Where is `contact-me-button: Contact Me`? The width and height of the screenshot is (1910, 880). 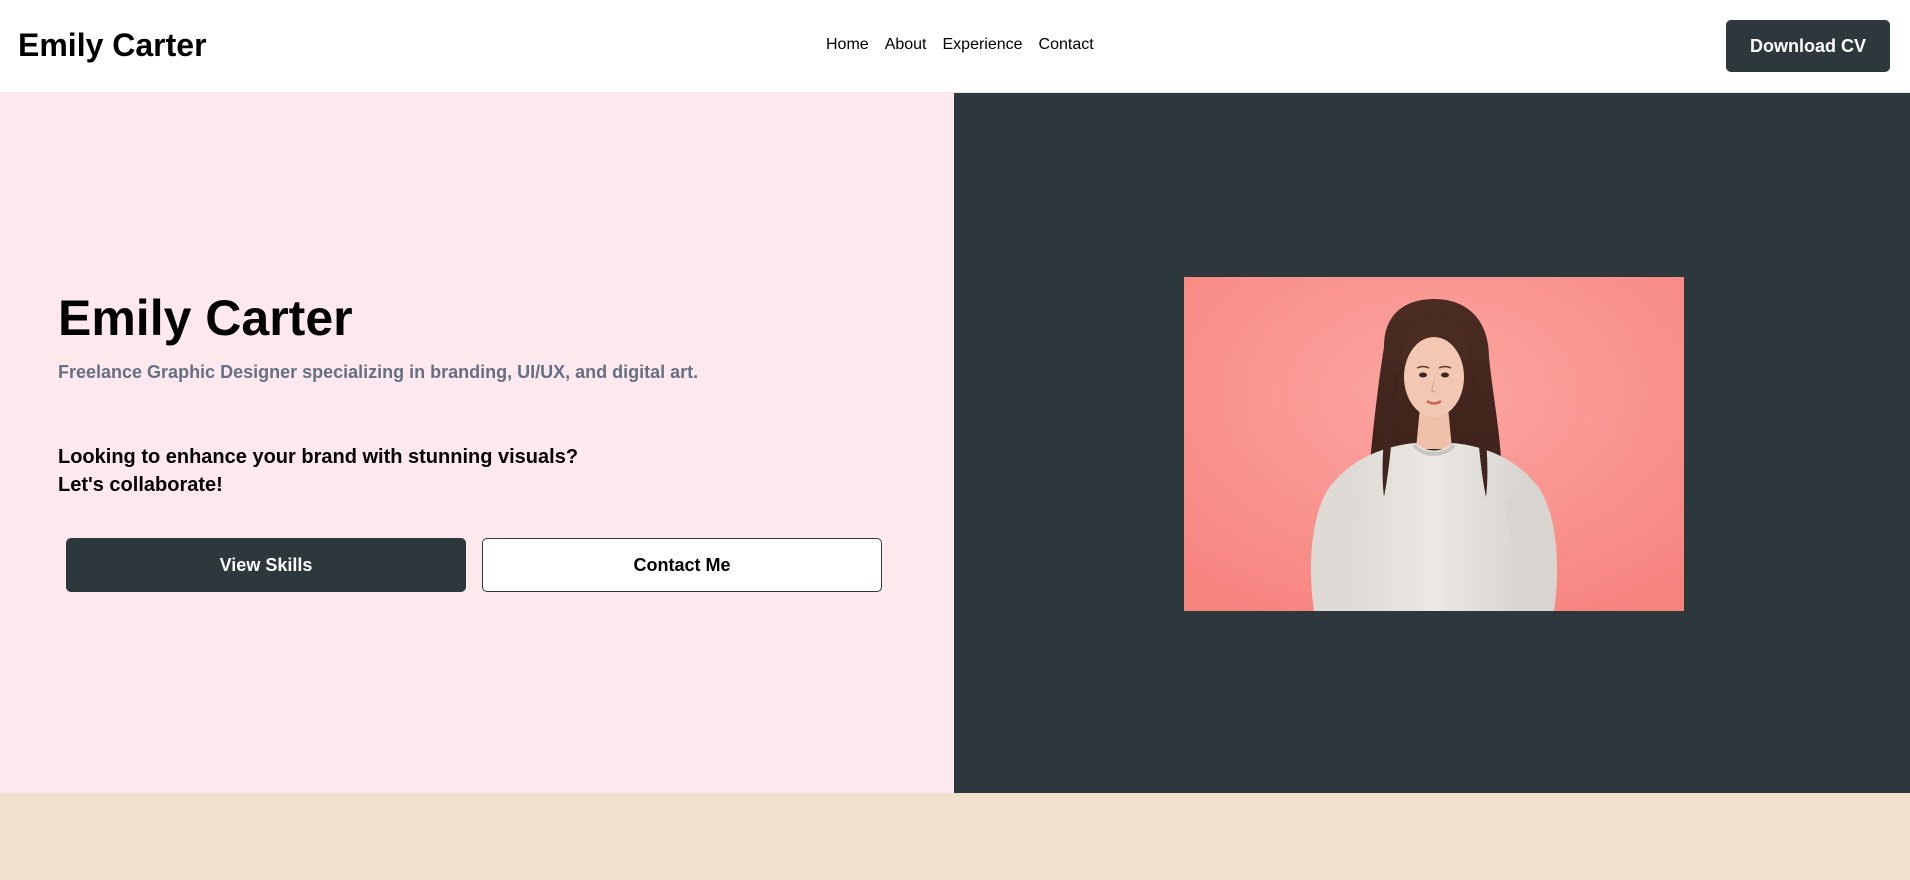 contact-me-button: Contact Me is located at coordinates (682, 565).